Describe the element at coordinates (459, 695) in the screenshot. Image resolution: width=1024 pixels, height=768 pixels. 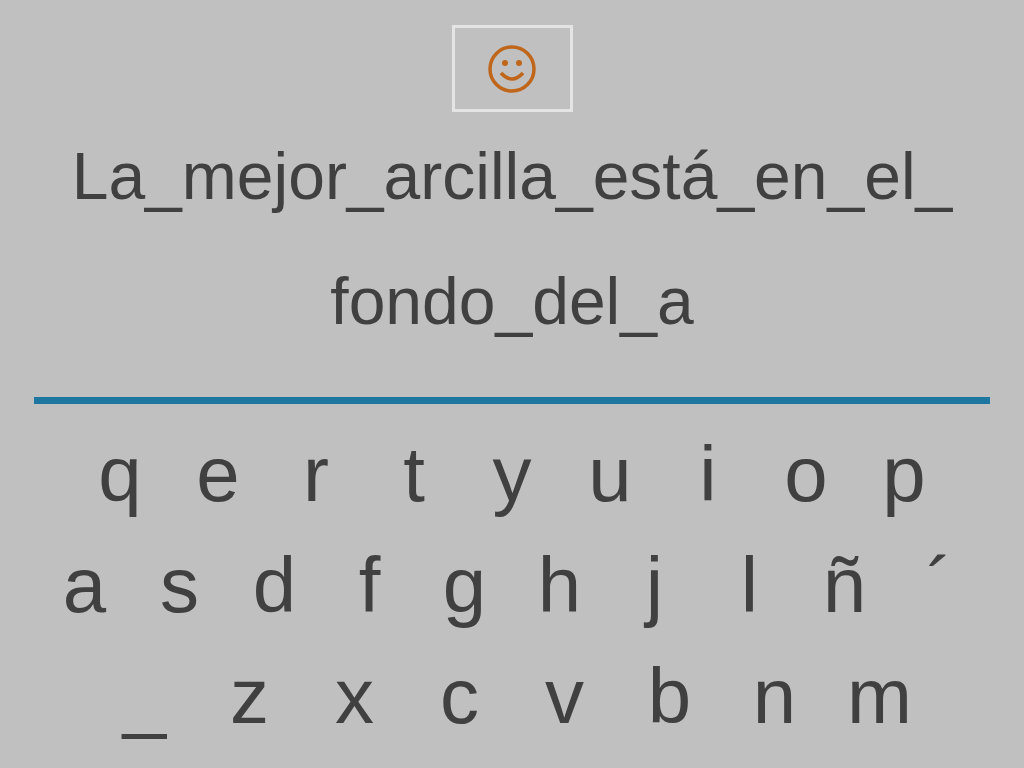
I see `letter-key: c` at that location.